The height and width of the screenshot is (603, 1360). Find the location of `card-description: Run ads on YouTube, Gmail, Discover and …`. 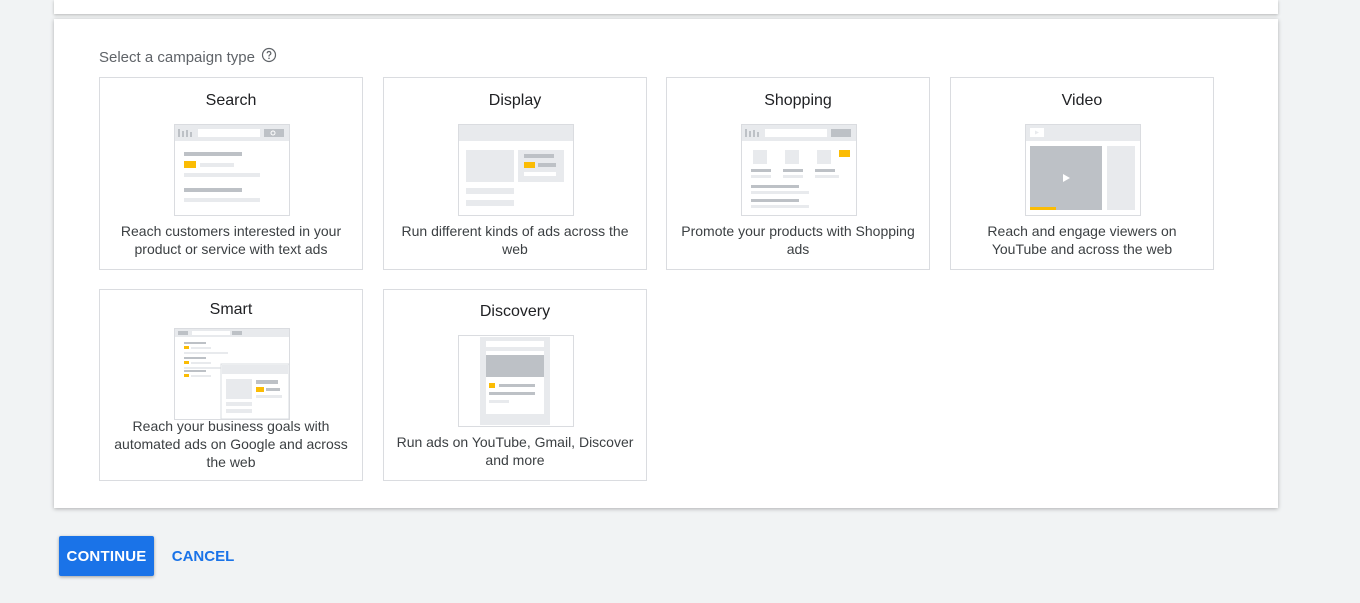

card-description: Run ads on YouTube, Gmail, Discover and … is located at coordinates (515, 451).